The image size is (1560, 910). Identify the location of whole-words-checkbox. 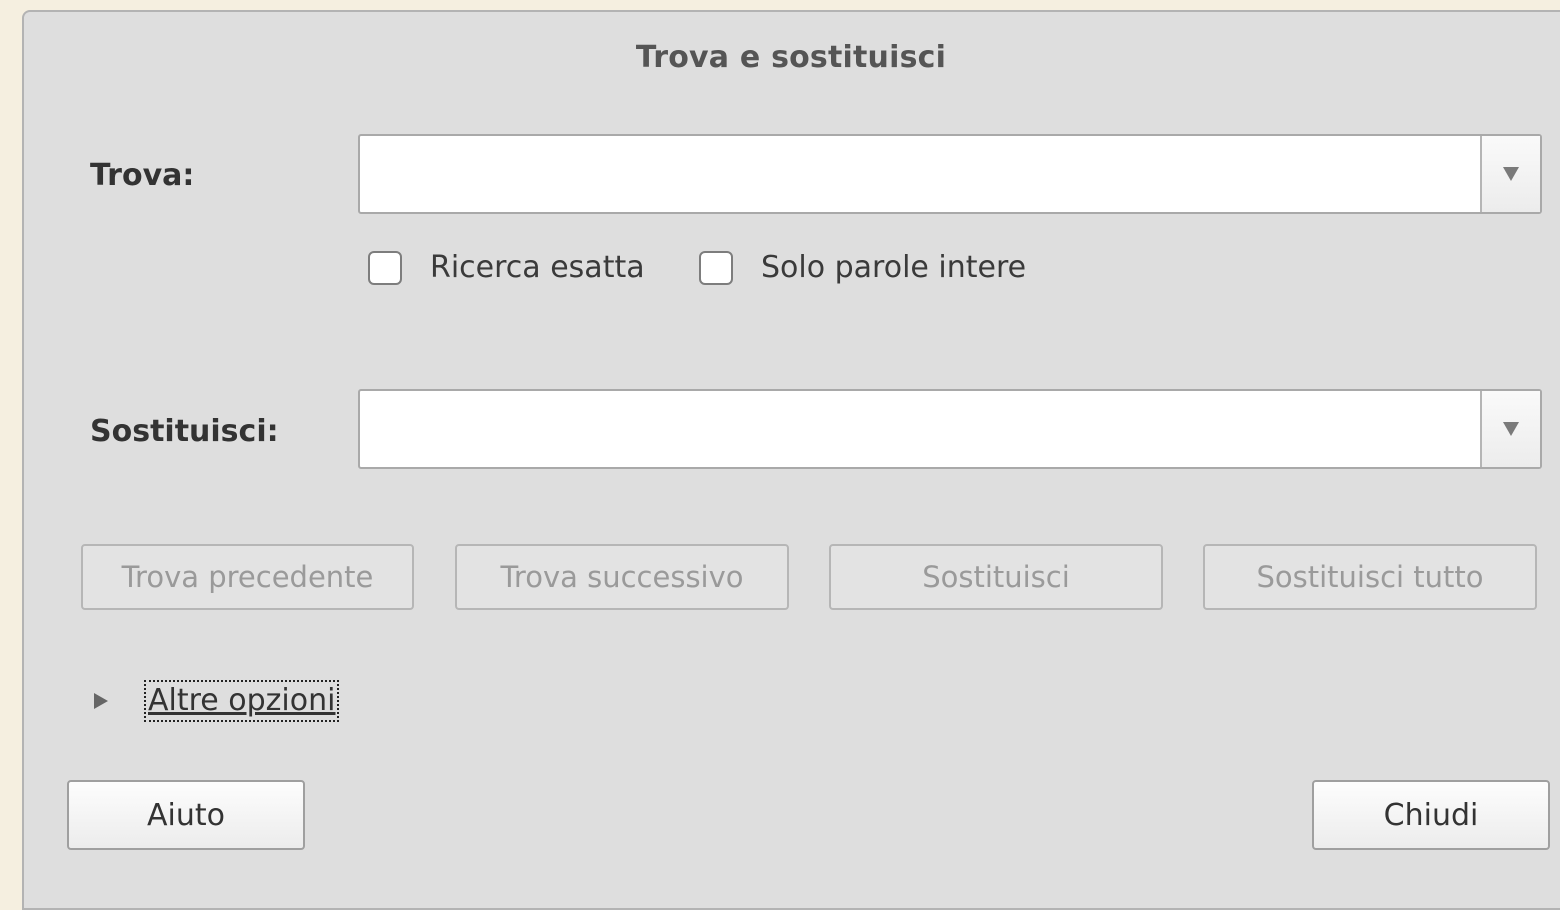
(716, 267).